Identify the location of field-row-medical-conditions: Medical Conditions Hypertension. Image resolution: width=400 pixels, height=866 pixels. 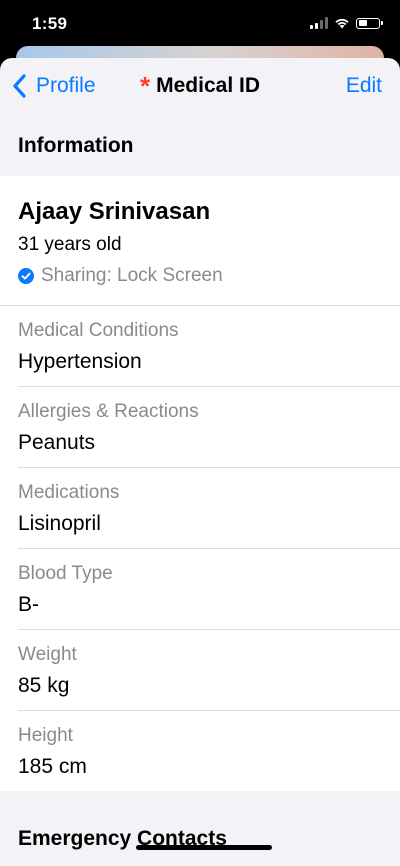
(209, 346).